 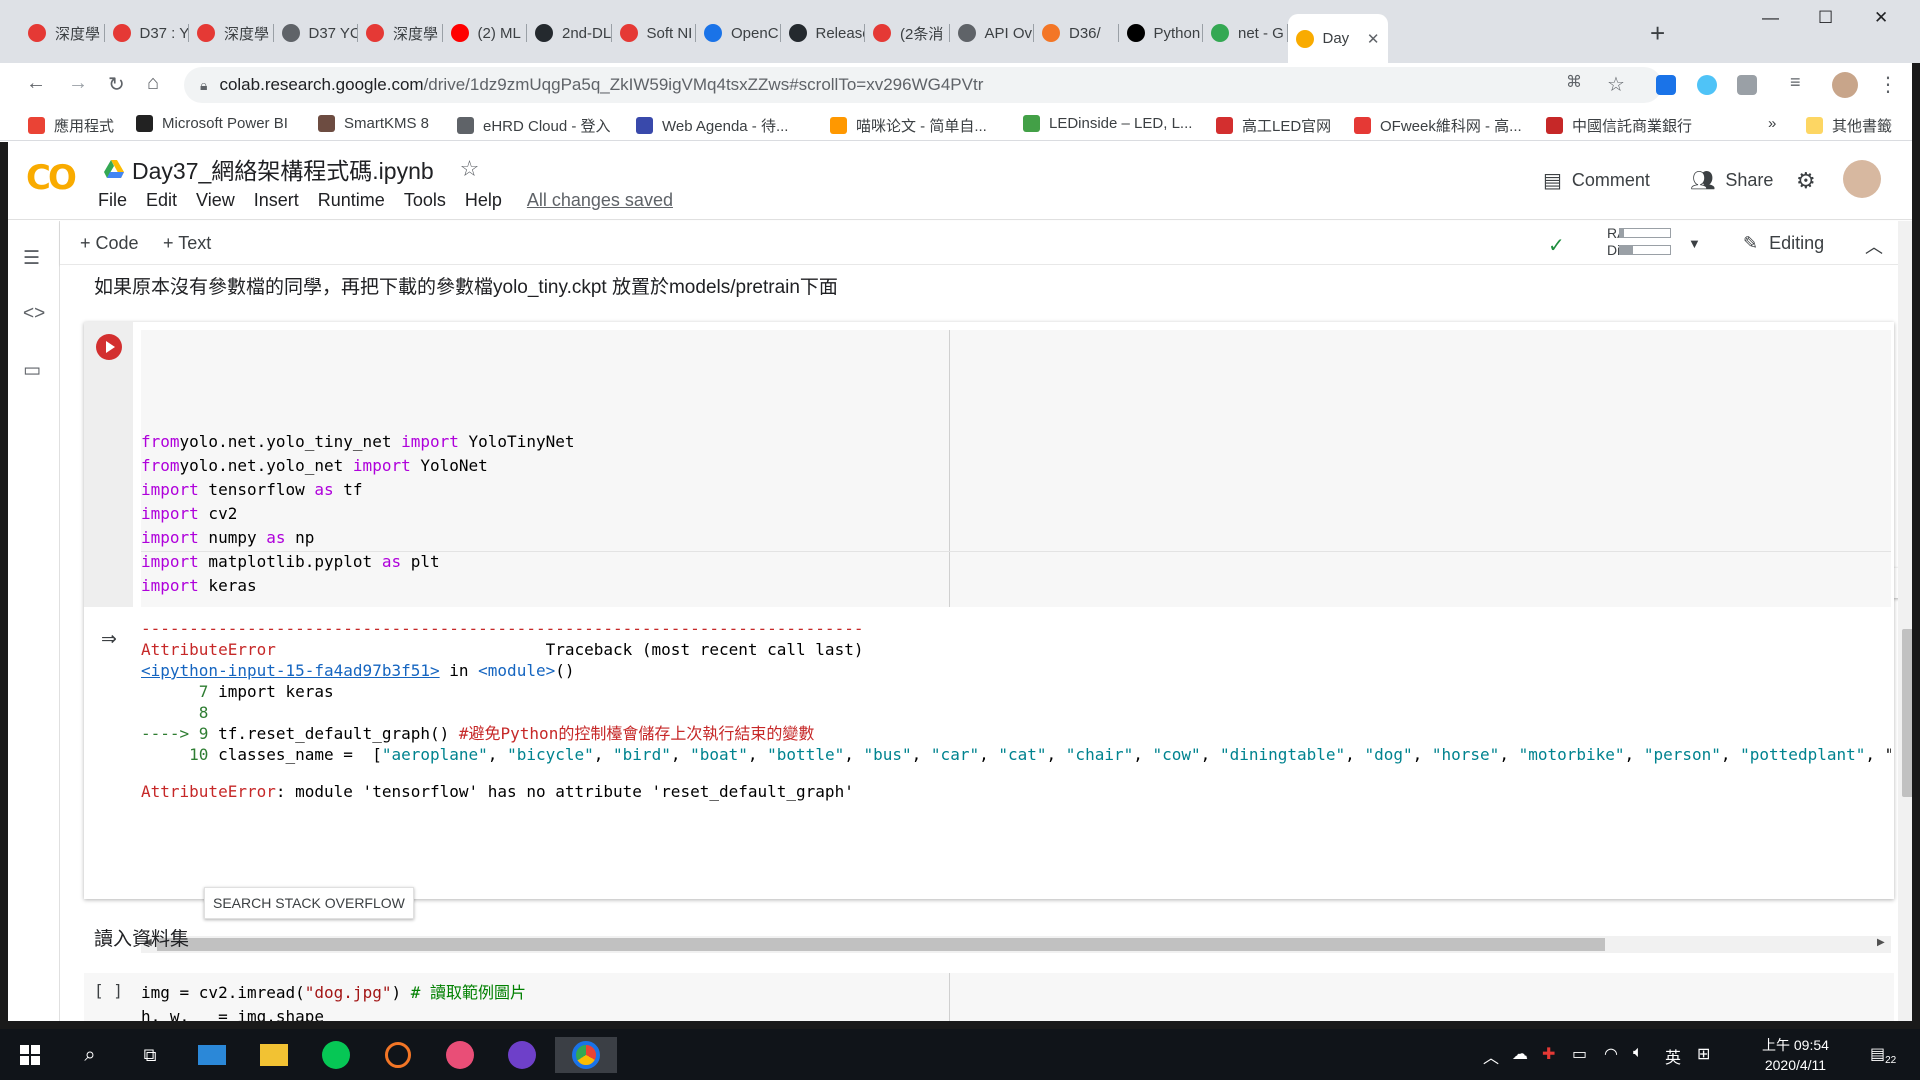 I want to click on save-status-link: All changes saved, so click(x=600, y=200).